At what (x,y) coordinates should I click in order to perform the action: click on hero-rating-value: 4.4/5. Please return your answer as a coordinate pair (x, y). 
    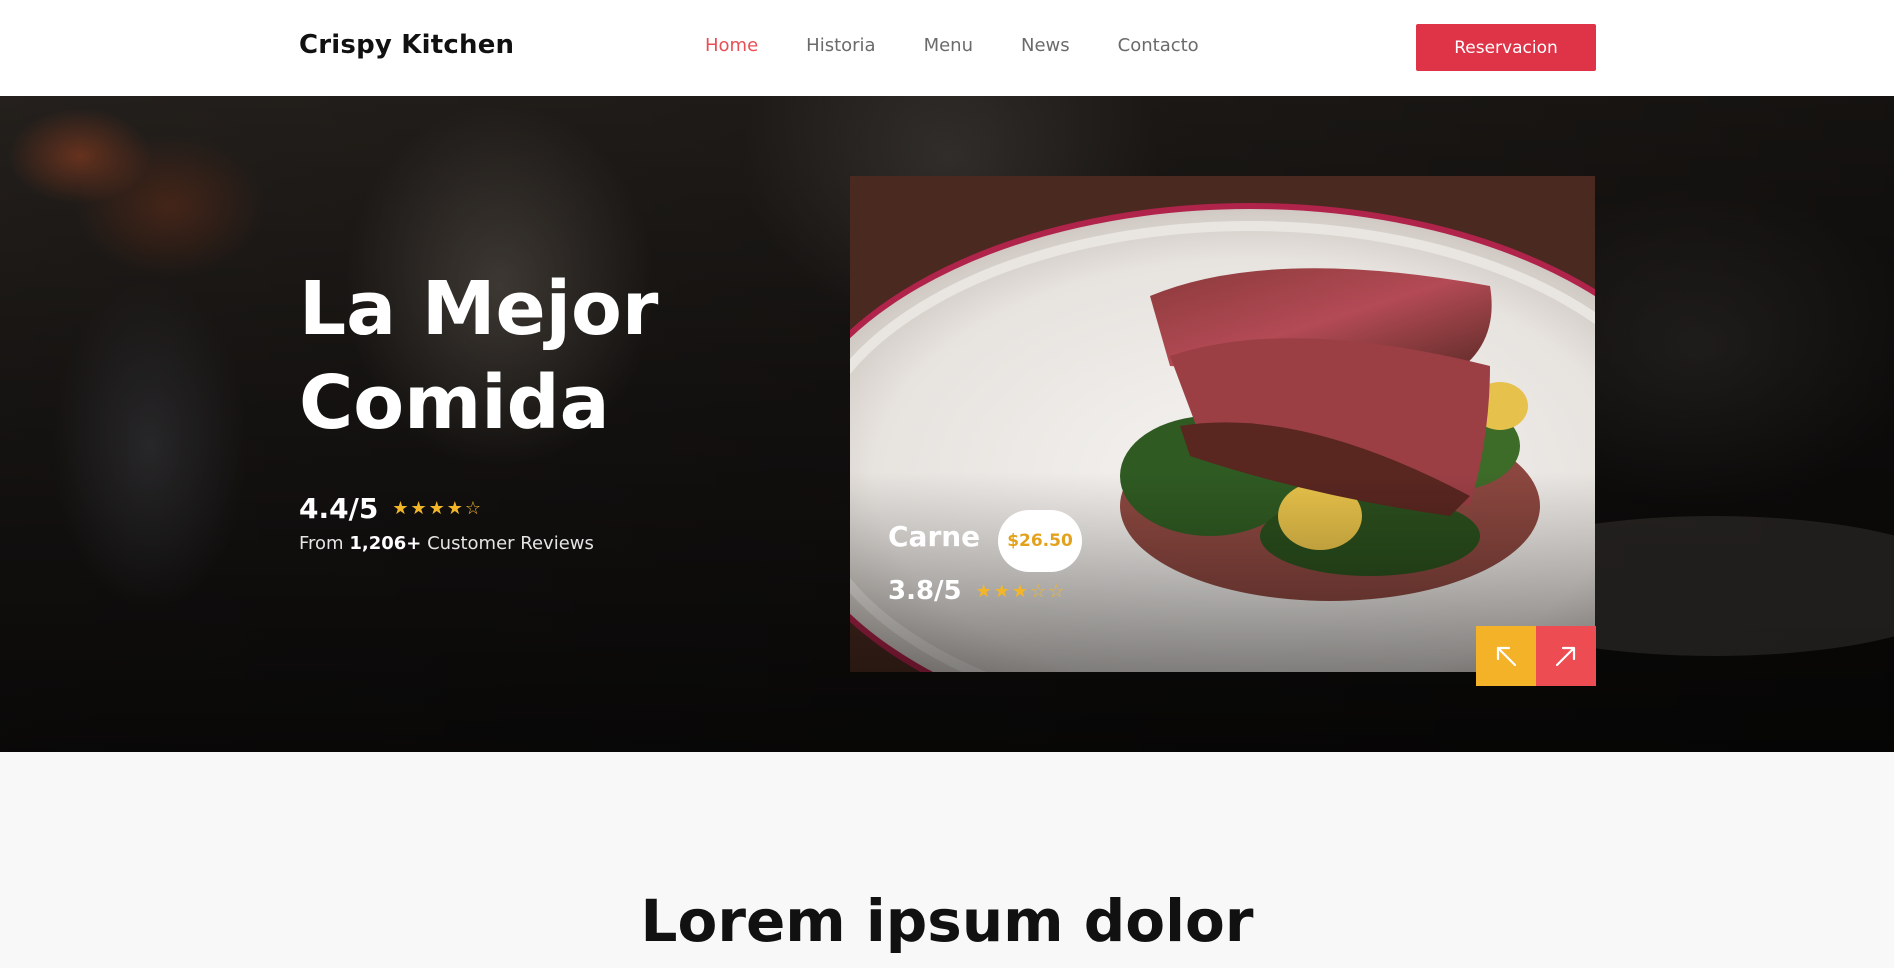
    Looking at the image, I should click on (339, 508).